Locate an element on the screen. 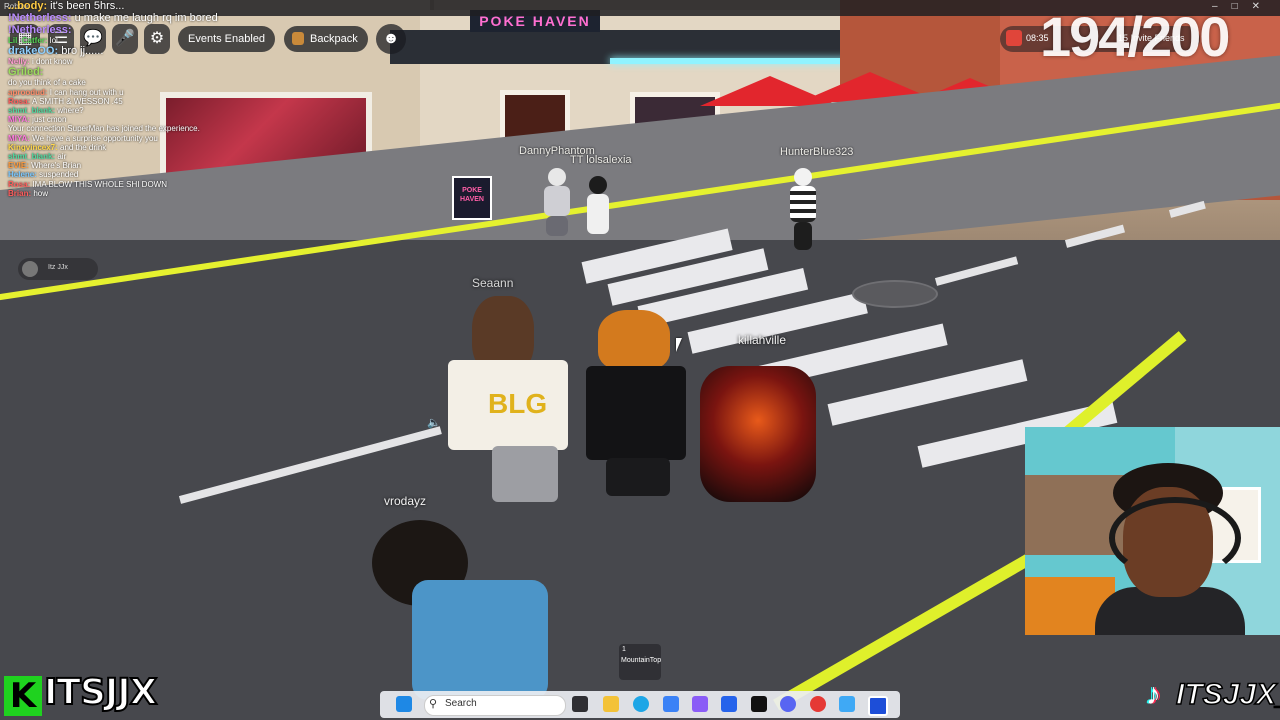 Image resolution: width=1280 pixels, height=720 pixels. chat-message: !Netherless: is located at coordinates (40, 30).